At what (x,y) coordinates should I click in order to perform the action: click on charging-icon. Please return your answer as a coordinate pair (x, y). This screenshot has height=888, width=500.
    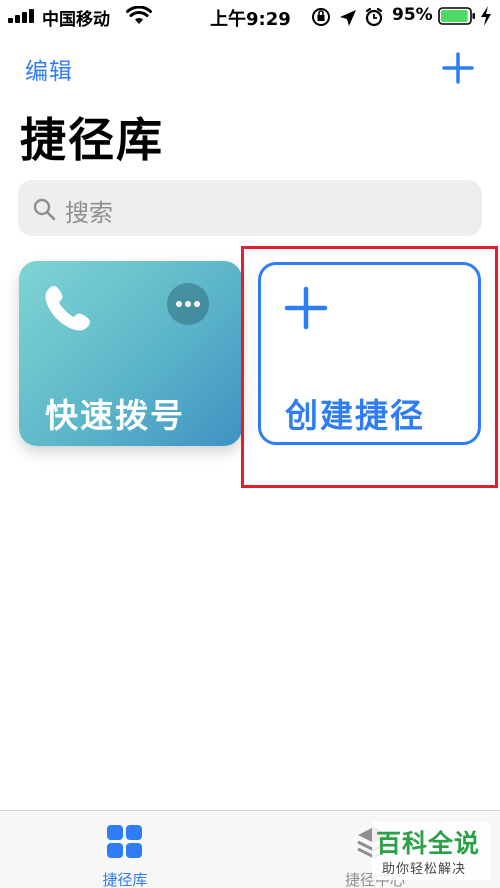
    Looking at the image, I should click on (486, 16).